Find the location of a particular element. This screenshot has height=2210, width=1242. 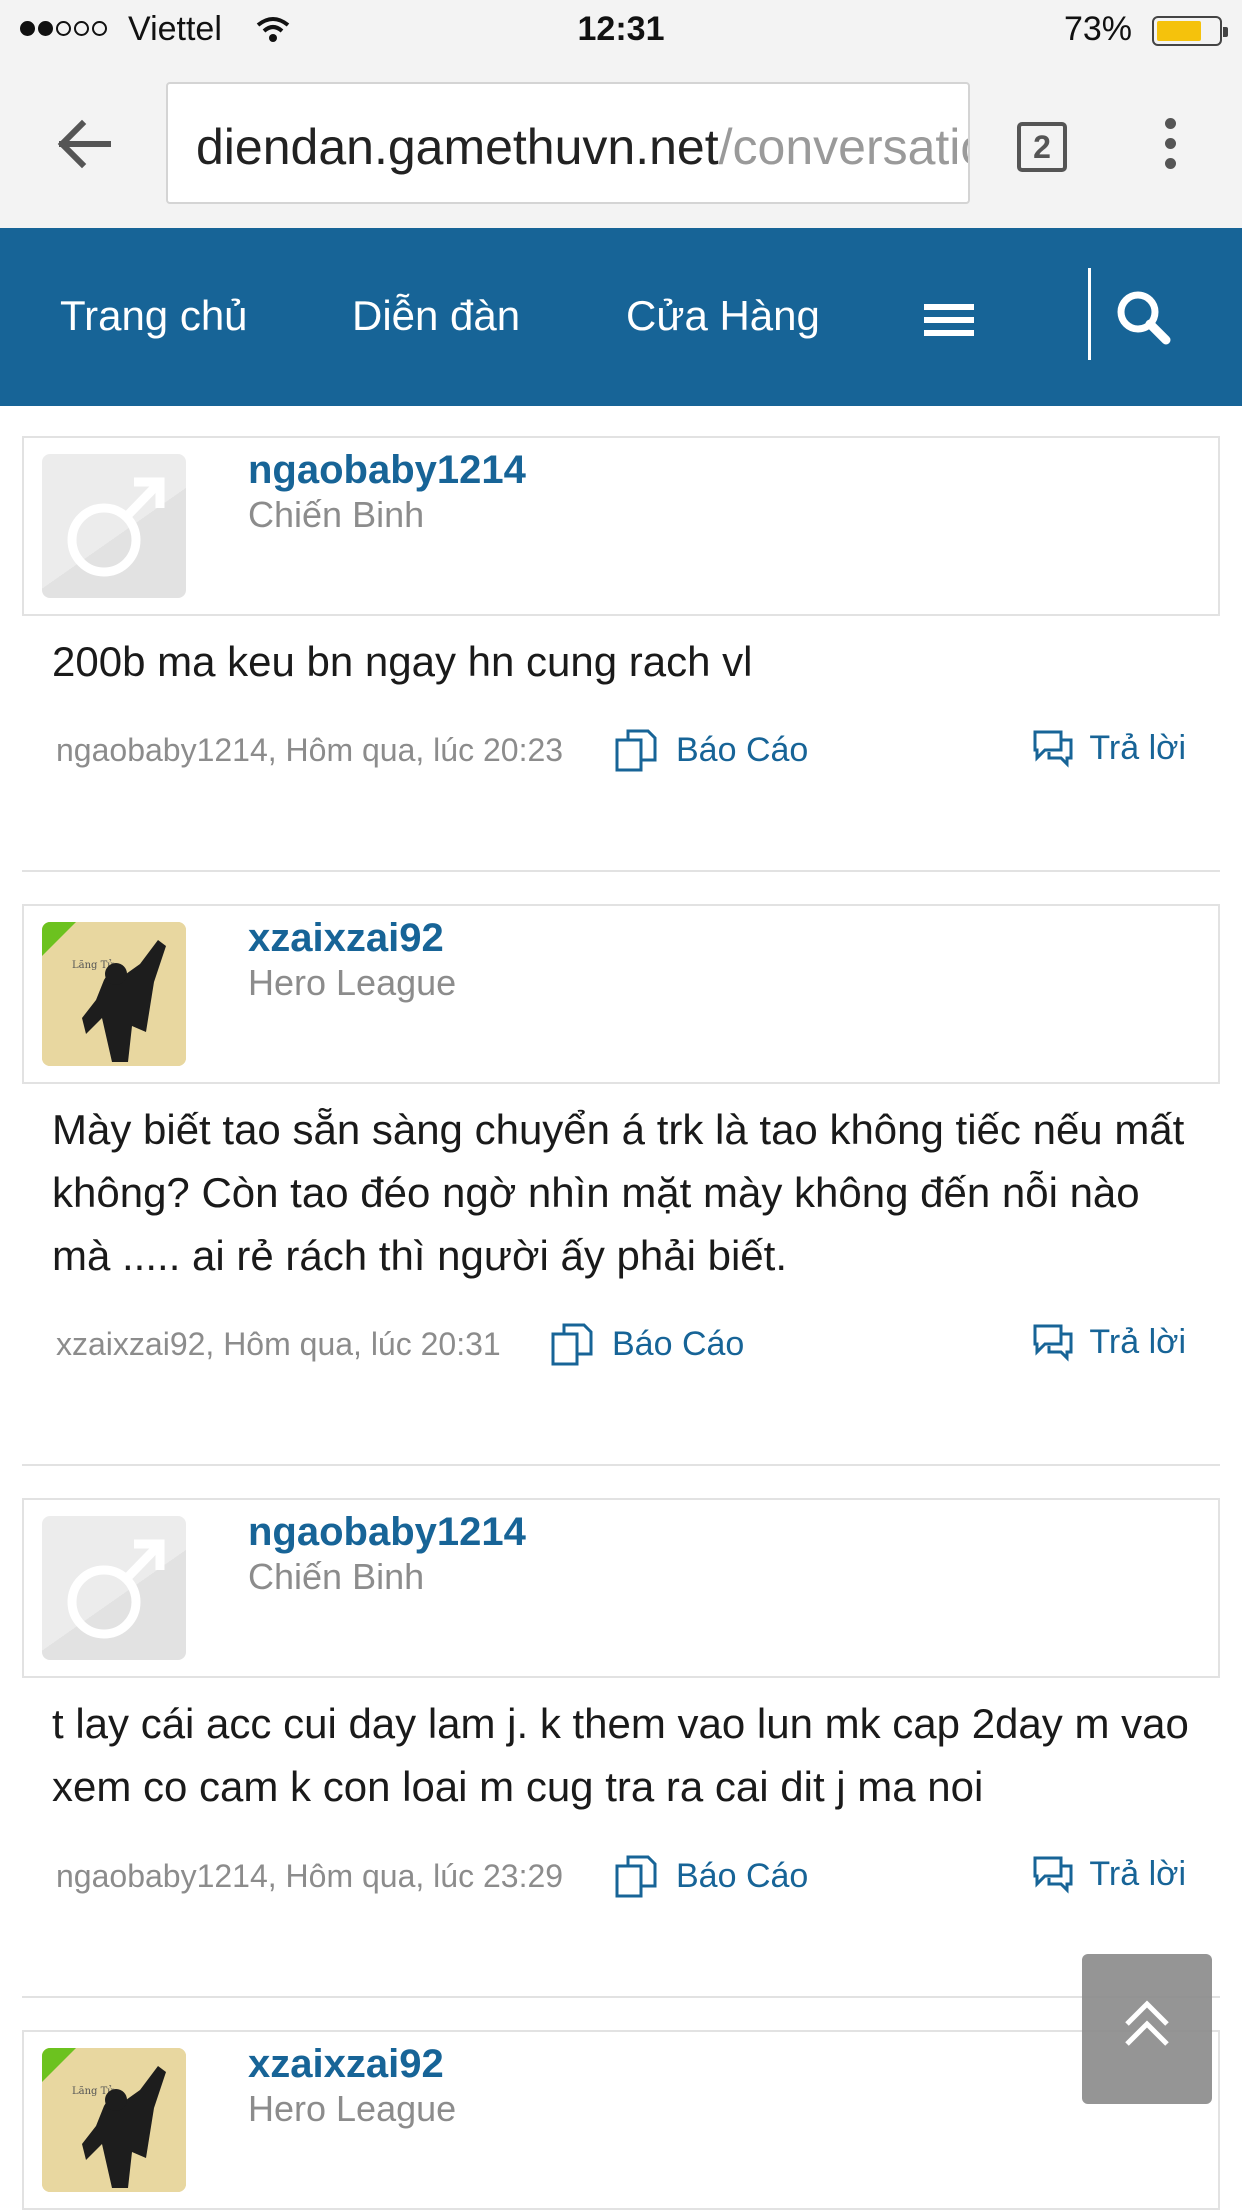

battery-icon is located at coordinates (1190, 31).